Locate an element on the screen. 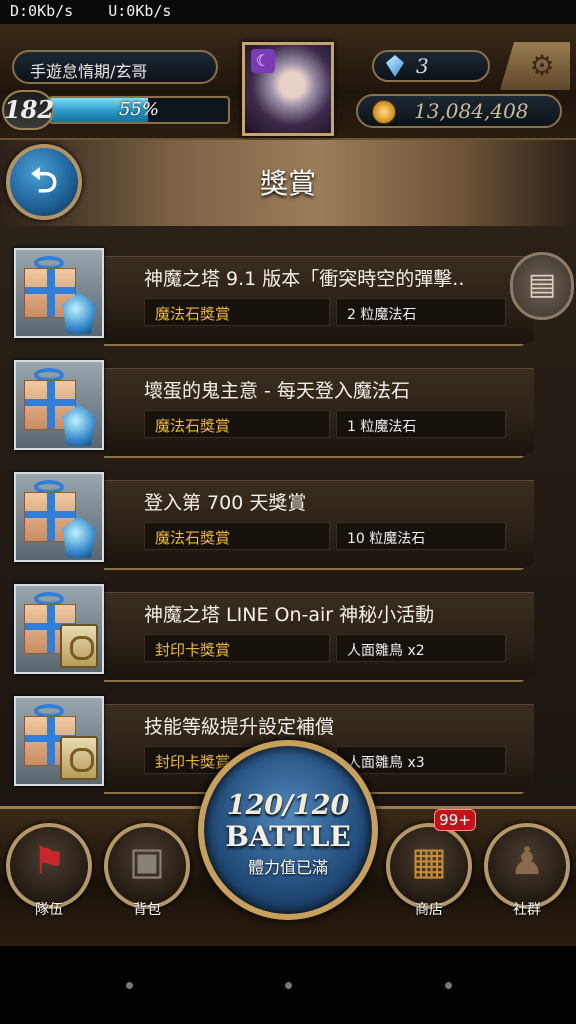  settings-button: ⚙ is located at coordinates (535, 66).